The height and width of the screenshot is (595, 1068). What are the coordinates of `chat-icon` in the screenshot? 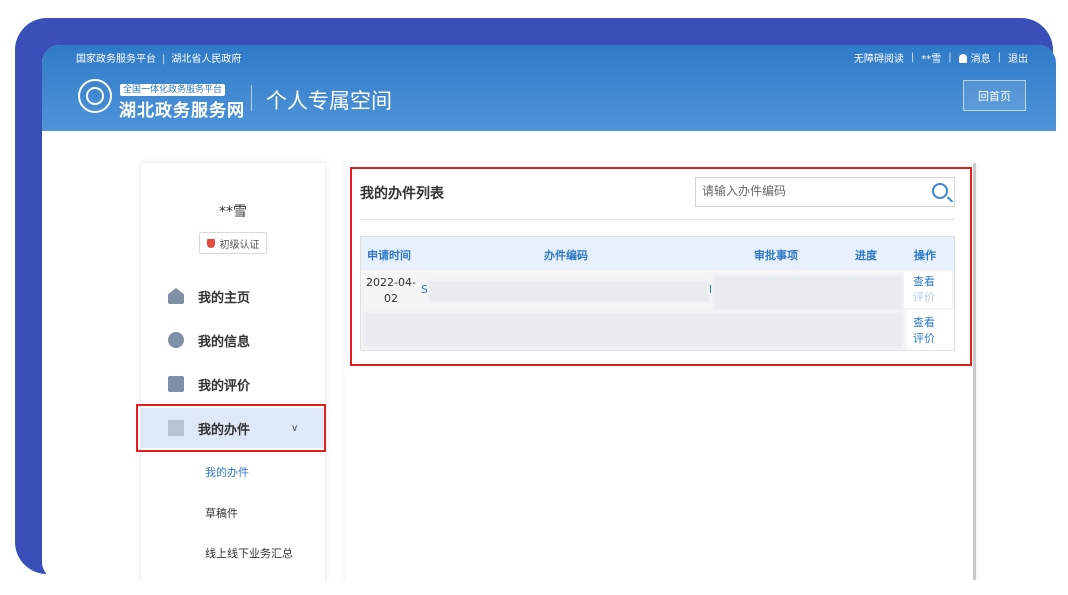 It's located at (176, 340).